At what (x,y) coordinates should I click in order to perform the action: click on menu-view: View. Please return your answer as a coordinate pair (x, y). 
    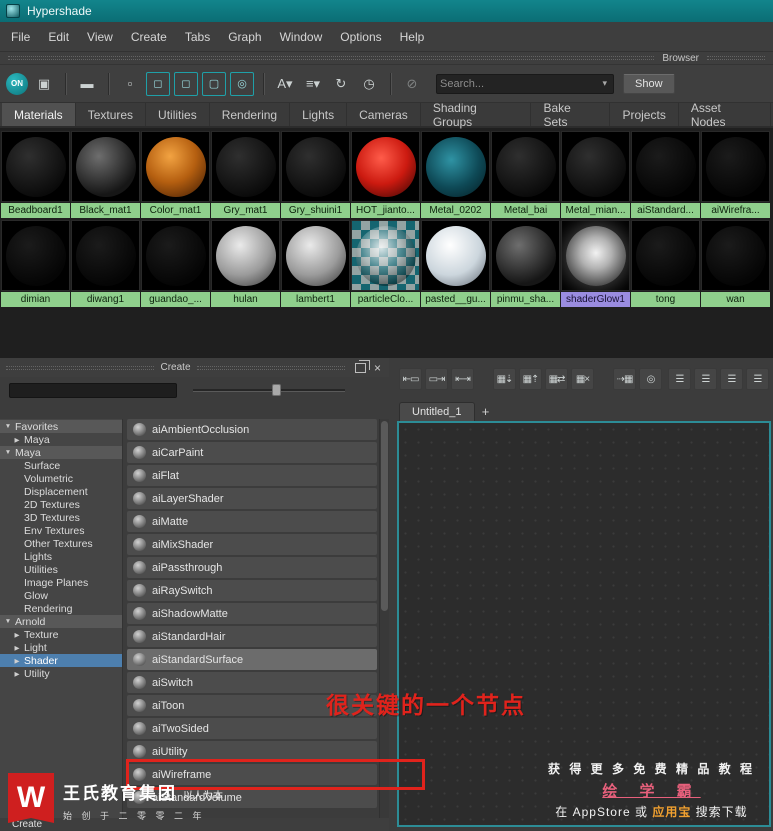
    Looking at the image, I should click on (100, 36).